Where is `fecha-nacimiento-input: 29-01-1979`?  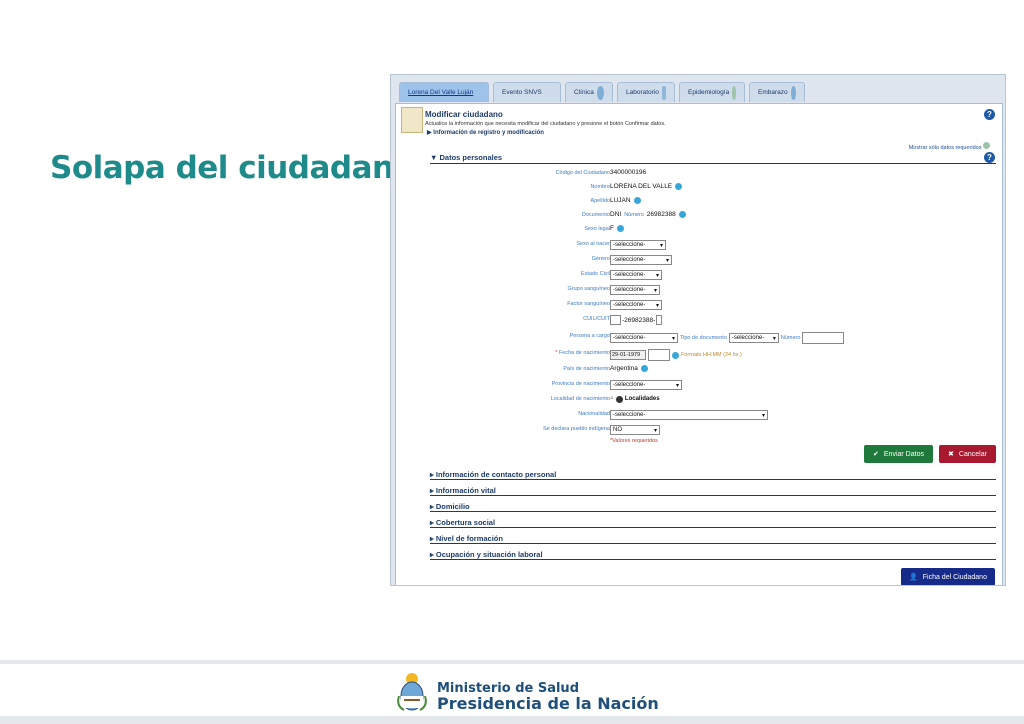
fecha-nacimiento-input: 29-01-1979 is located at coordinates (628, 355).